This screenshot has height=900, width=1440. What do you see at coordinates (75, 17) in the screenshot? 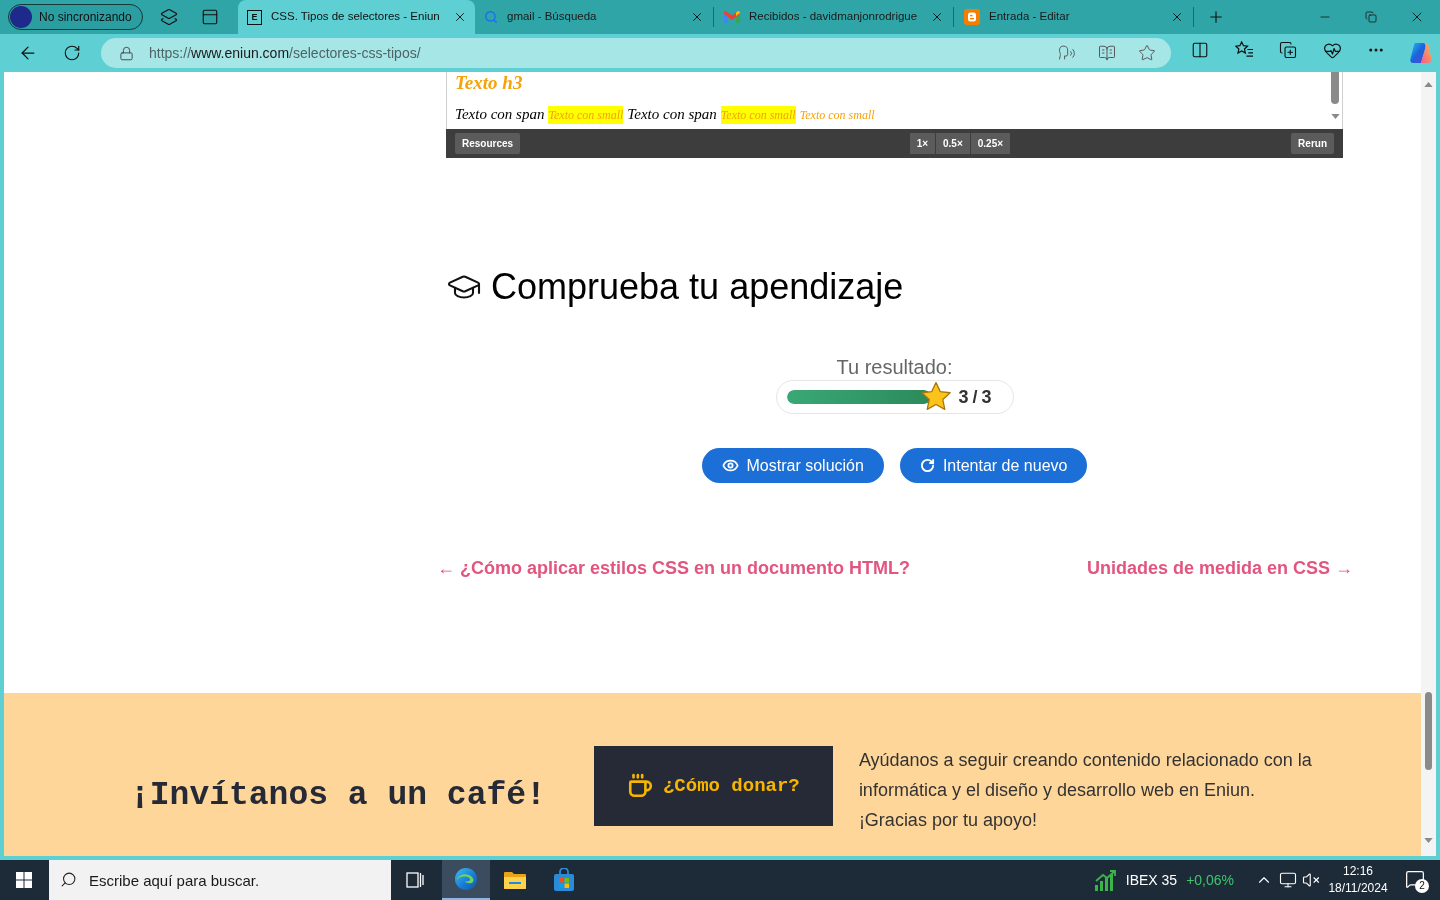
I see `profile-button: No sincronizando` at bounding box center [75, 17].